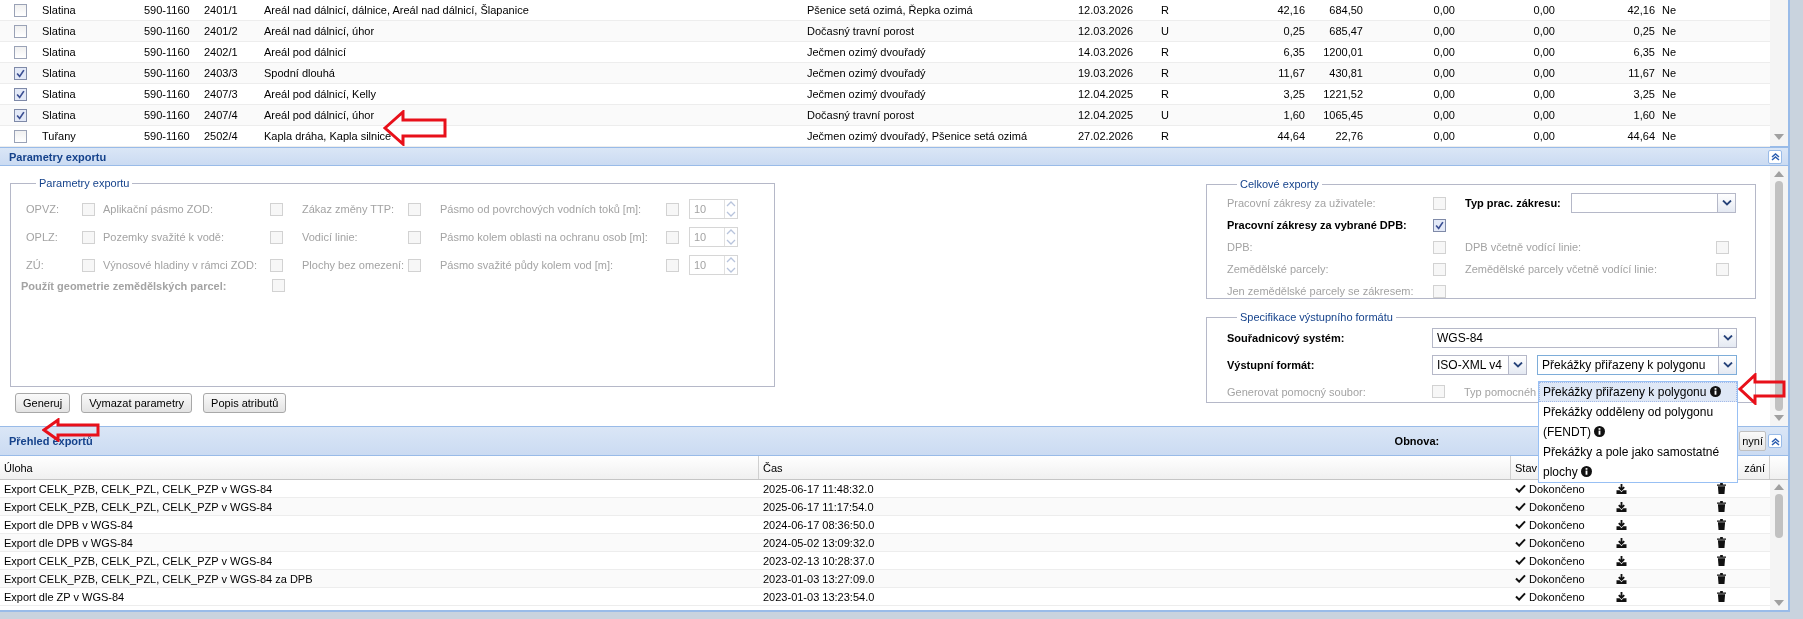 This screenshot has height=619, width=1803. Describe the element at coordinates (1638, 462) in the screenshot. I see `dropdown-option: Překážky a pole jako samostatné plochy` at that location.